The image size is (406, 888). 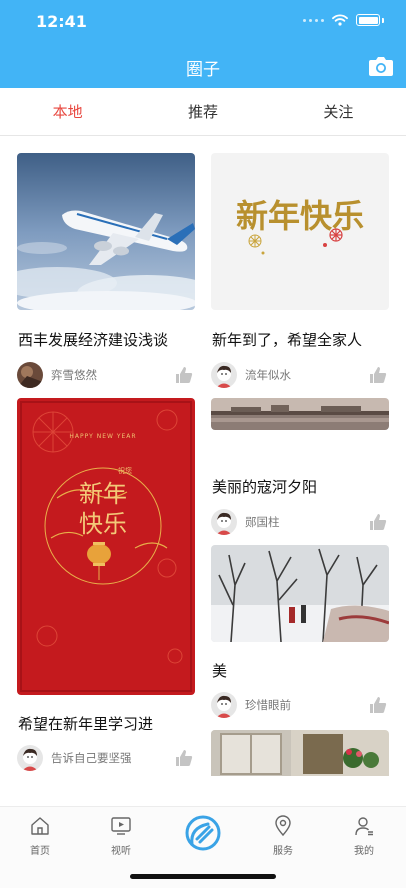 What do you see at coordinates (300, 414) in the screenshot?
I see `river-sunset-photo` at bounding box center [300, 414].